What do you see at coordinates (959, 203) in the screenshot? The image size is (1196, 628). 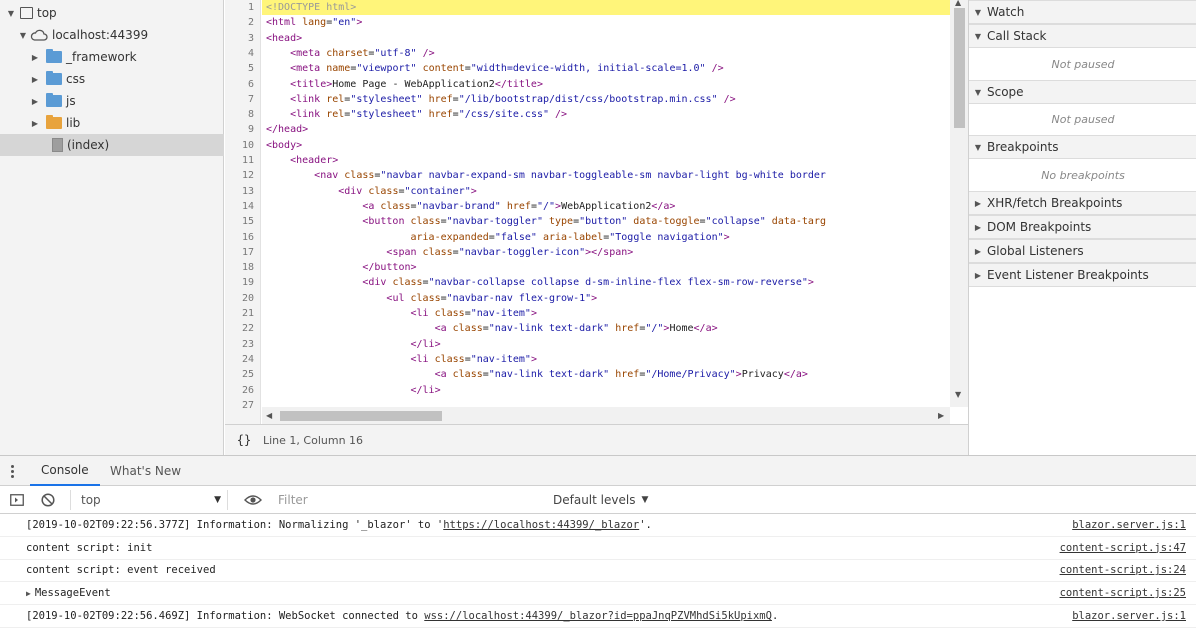 I see `vertical-scrollbar: ▲ ▼` at bounding box center [959, 203].